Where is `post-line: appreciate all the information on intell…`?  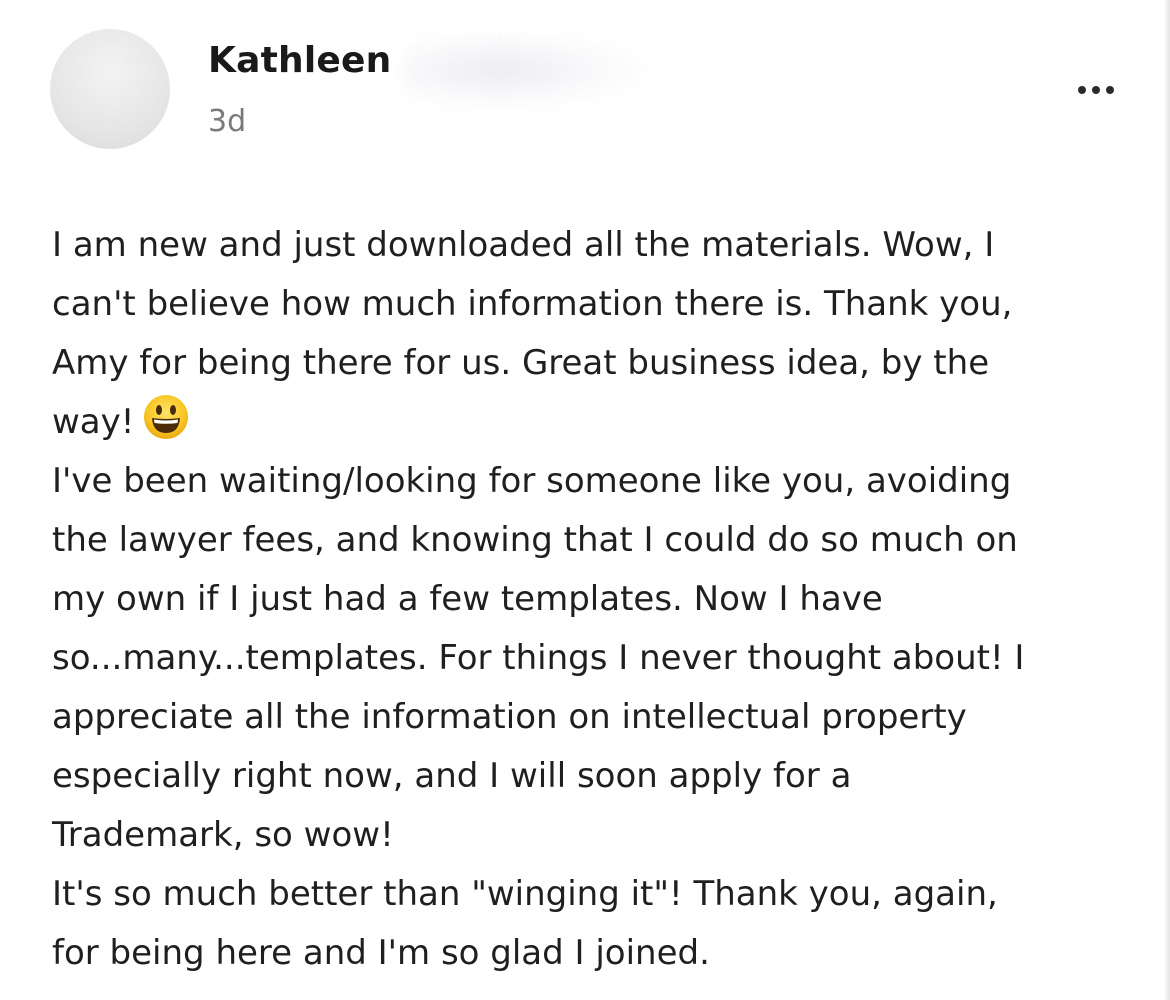 post-line: appreciate all the information on intell… is located at coordinates (509, 717).